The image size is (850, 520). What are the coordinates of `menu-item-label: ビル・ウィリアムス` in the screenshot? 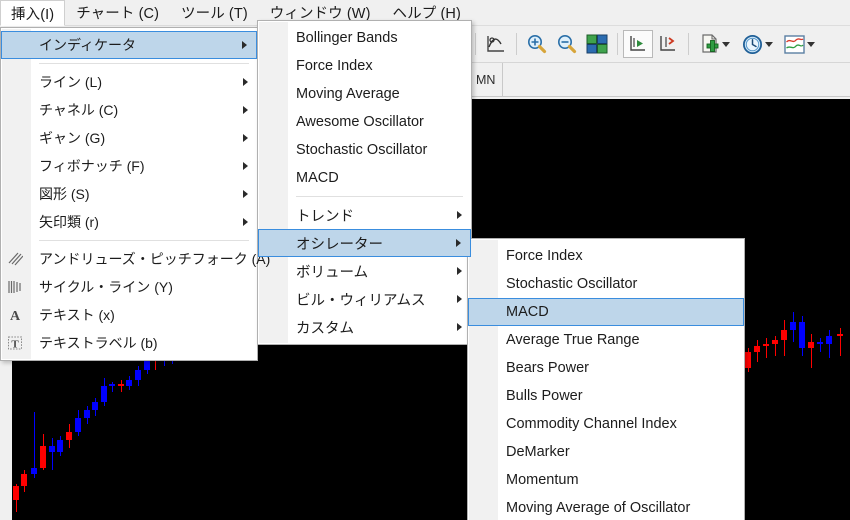 It's located at (361, 300).